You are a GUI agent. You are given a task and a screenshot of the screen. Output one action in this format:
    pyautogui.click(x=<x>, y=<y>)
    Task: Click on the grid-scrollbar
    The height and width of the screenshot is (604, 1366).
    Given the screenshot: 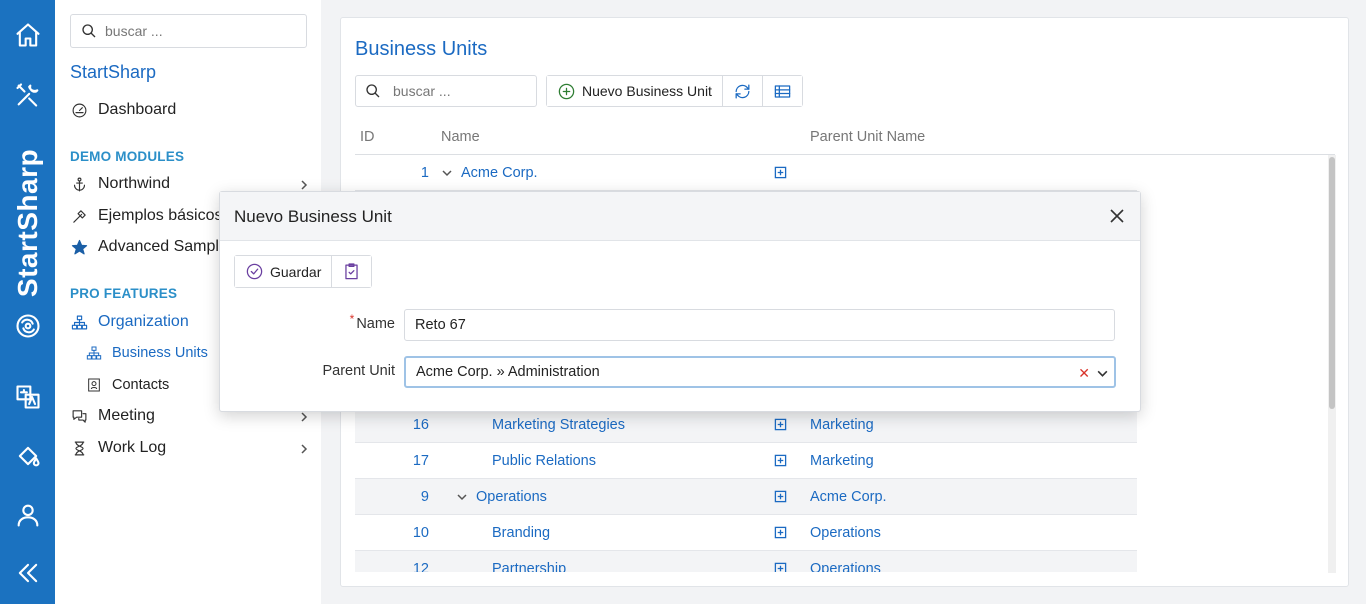 What is the action you would take?
    pyautogui.click(x=1332, y=364)
    